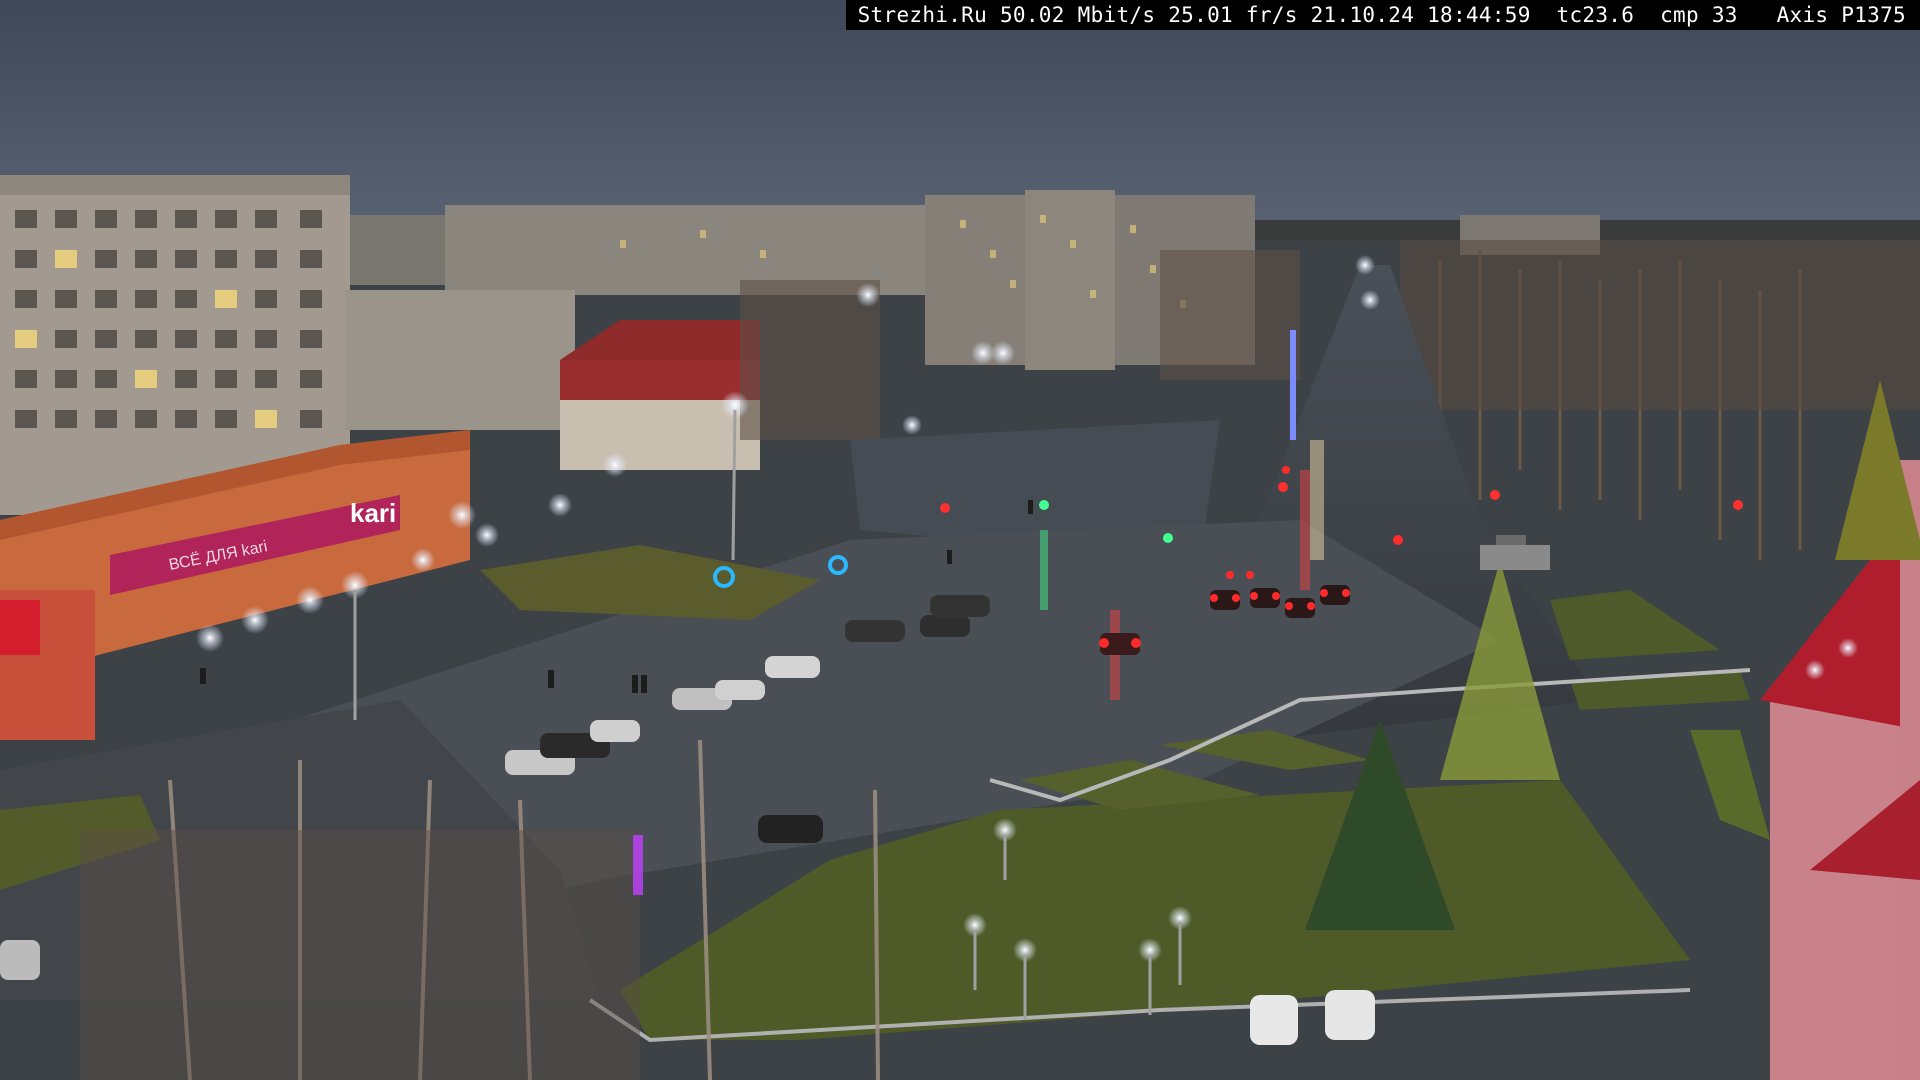 The width and height of the screenshot is (1920, 1080). I want to click on monument-base, so click(1515, 557).